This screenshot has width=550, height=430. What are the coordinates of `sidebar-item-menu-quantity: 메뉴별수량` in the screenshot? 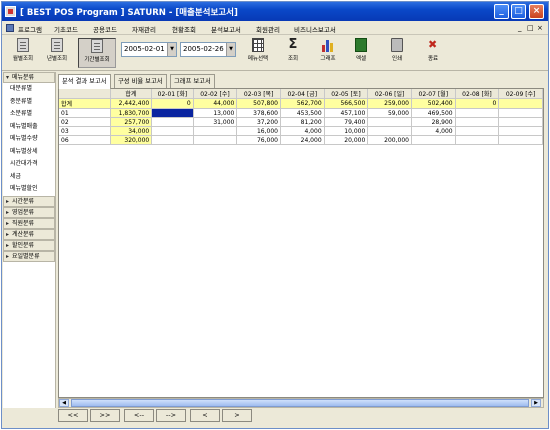 It's located at (29, 139).